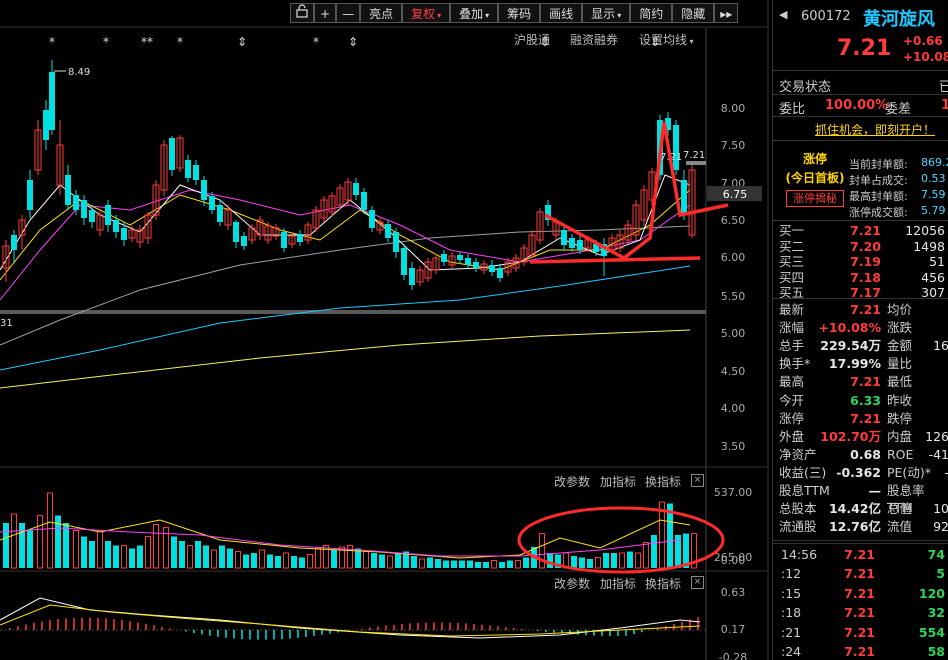 The image size is (948, 660). I want to click on stat-label: 今开, so click(792, 400).